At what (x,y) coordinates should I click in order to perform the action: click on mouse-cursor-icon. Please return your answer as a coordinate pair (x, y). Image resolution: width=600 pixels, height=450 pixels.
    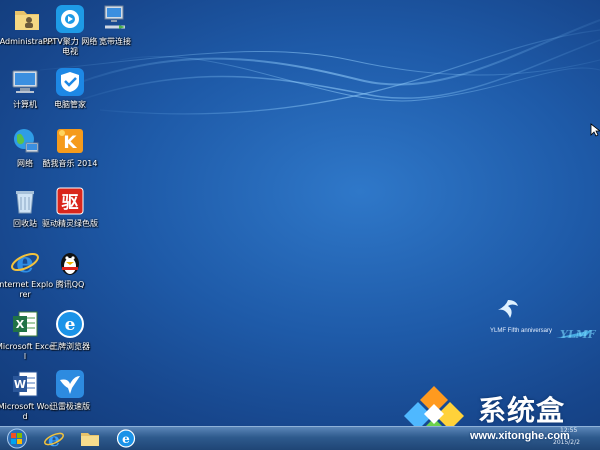
    Looking at the image, I should click on (595, 130).